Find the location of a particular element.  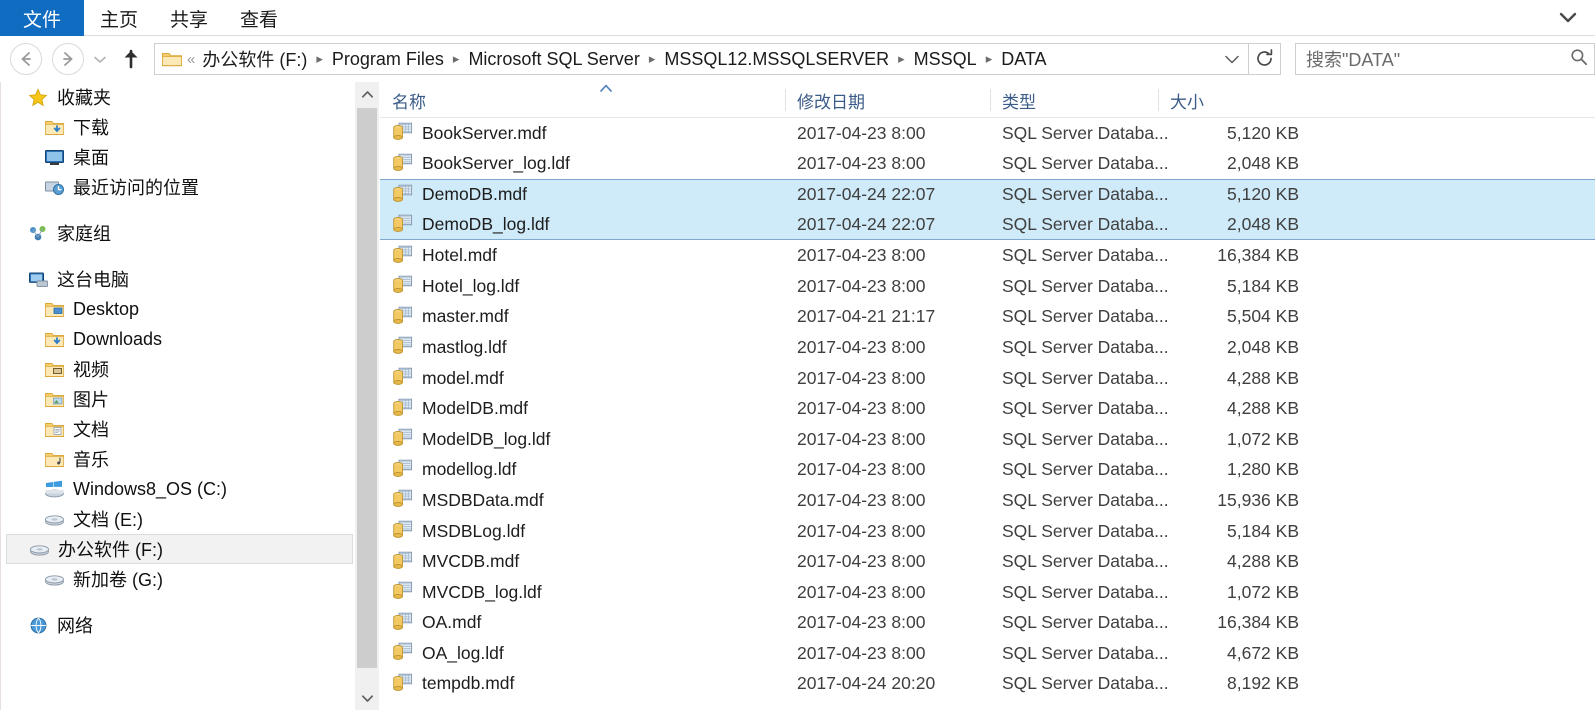

address-dropdown-chevron-down-icon is located at coordinates (1232, 59).